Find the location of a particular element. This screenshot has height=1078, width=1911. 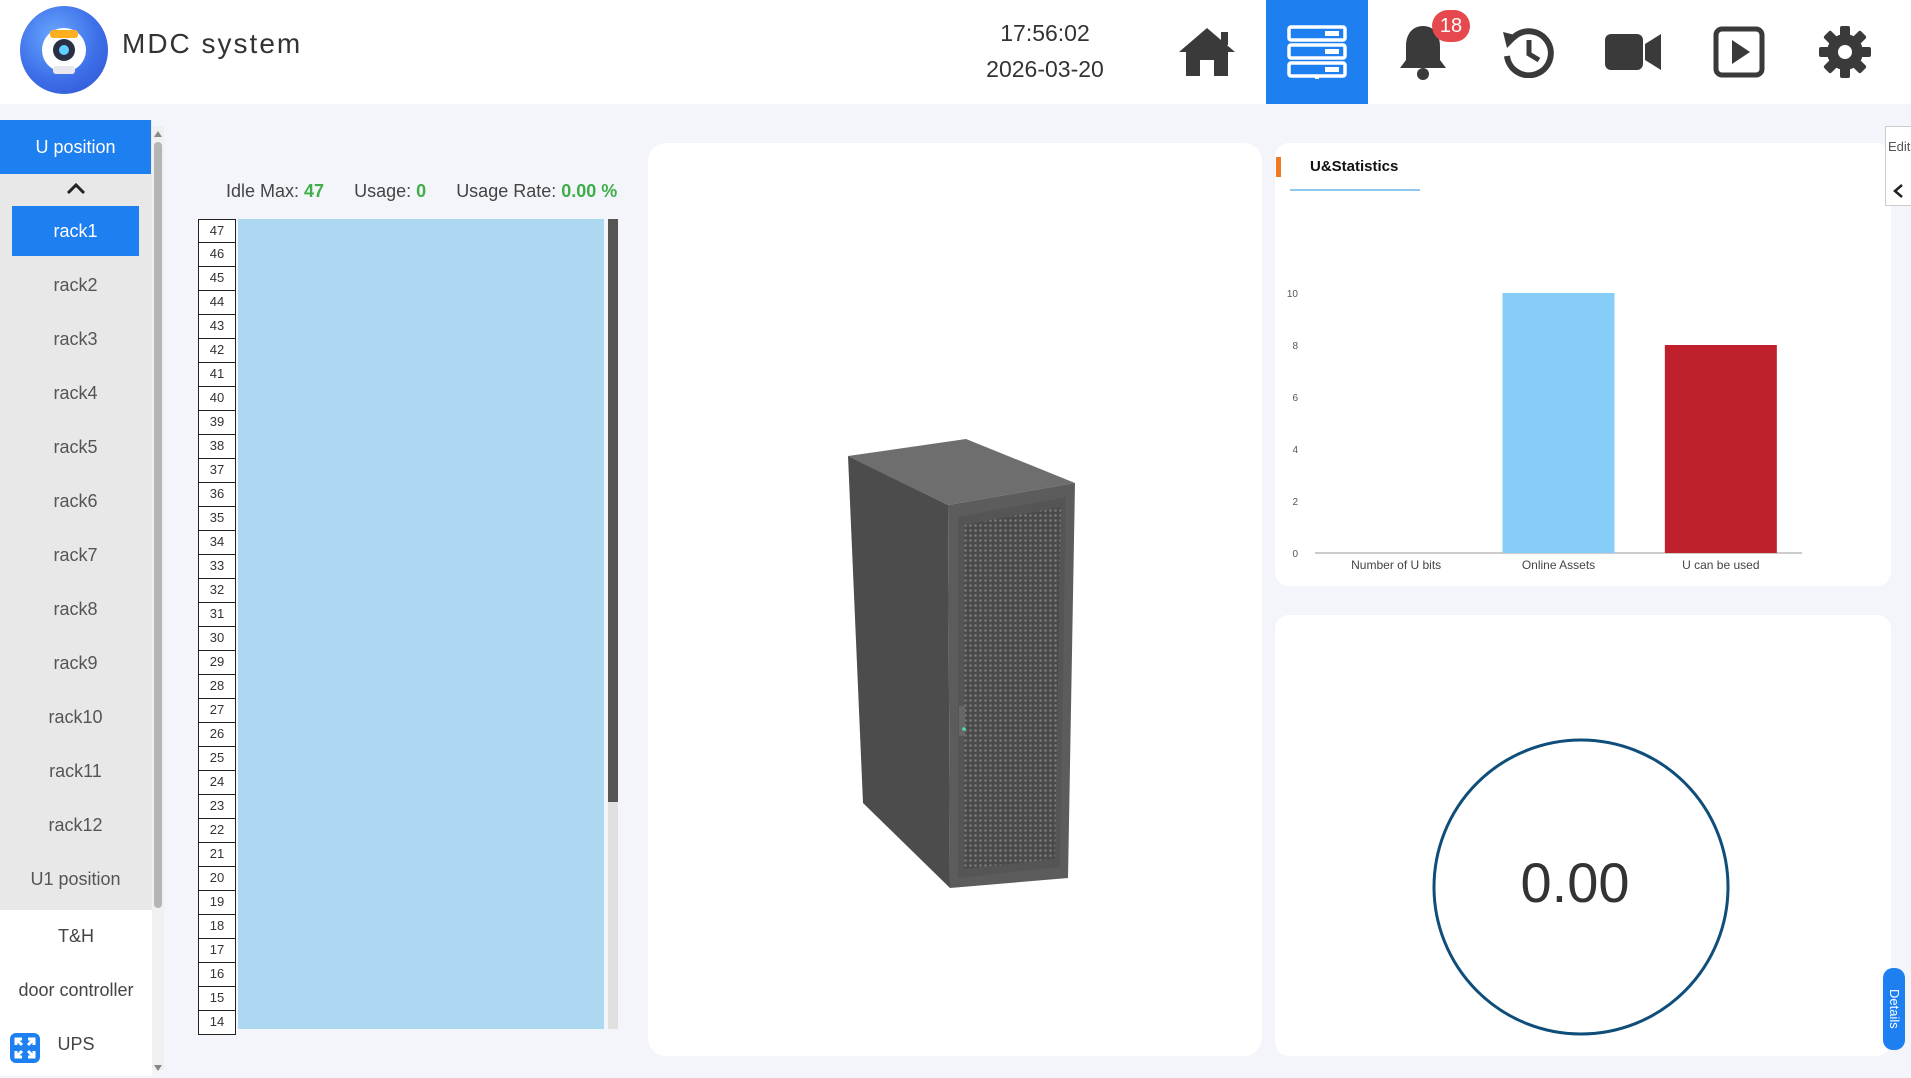

u-slot-label: 43 is located at coordinates (217, 327).